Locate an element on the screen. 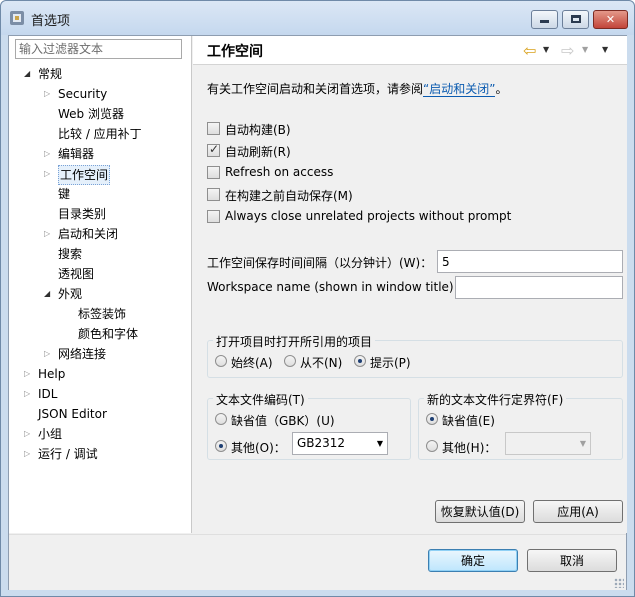 The height and width of the screenshot is (597, 635). tree-item-label: 小组 is located at coordinates (50, 434).